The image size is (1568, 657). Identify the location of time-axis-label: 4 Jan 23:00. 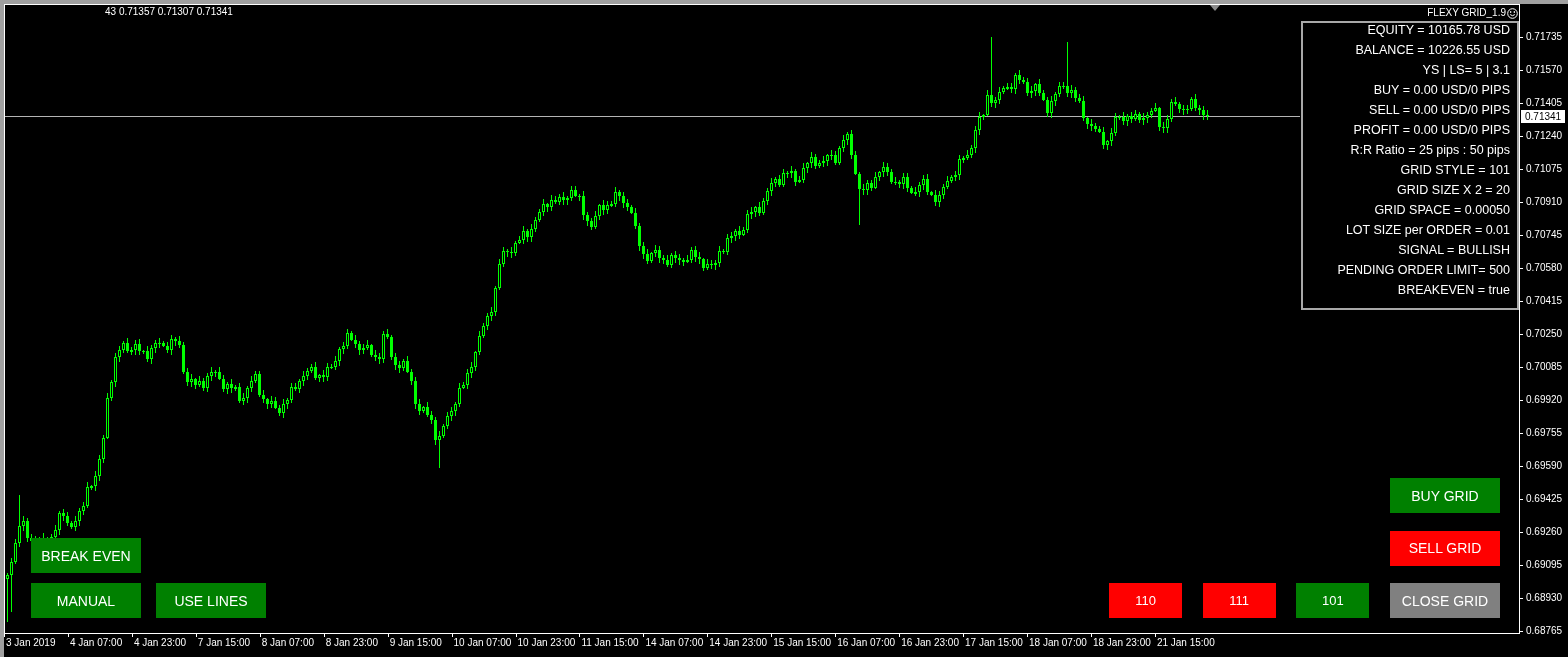
(159, 641).